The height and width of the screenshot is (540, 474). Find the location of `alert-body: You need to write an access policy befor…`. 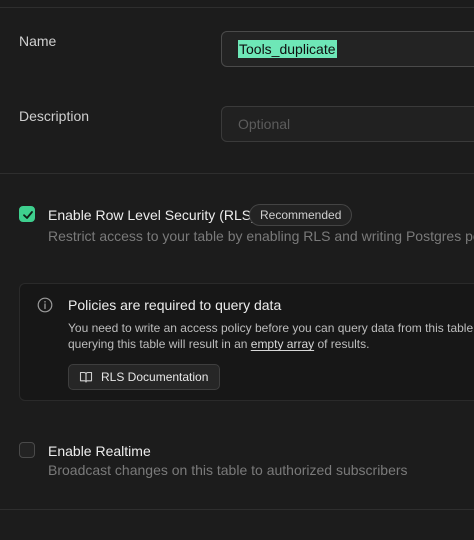

alert-body: You need to write an access policy befor… is located at coordinates (271, 336).